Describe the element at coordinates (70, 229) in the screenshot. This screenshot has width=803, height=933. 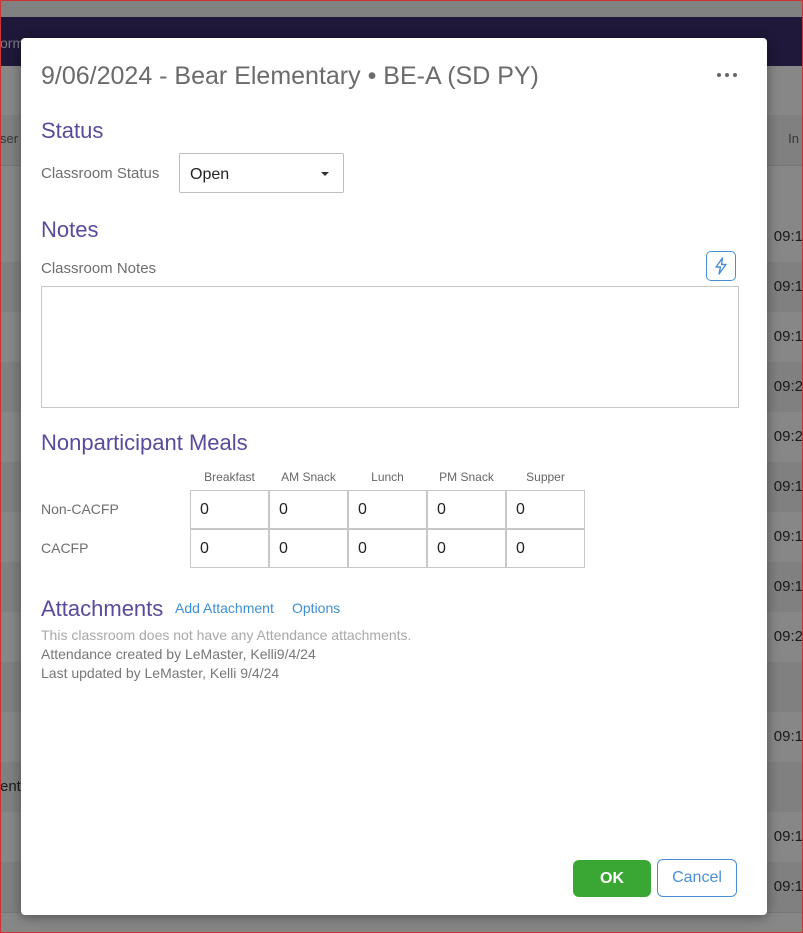
I see `notes-section-title: Notes` at that location.